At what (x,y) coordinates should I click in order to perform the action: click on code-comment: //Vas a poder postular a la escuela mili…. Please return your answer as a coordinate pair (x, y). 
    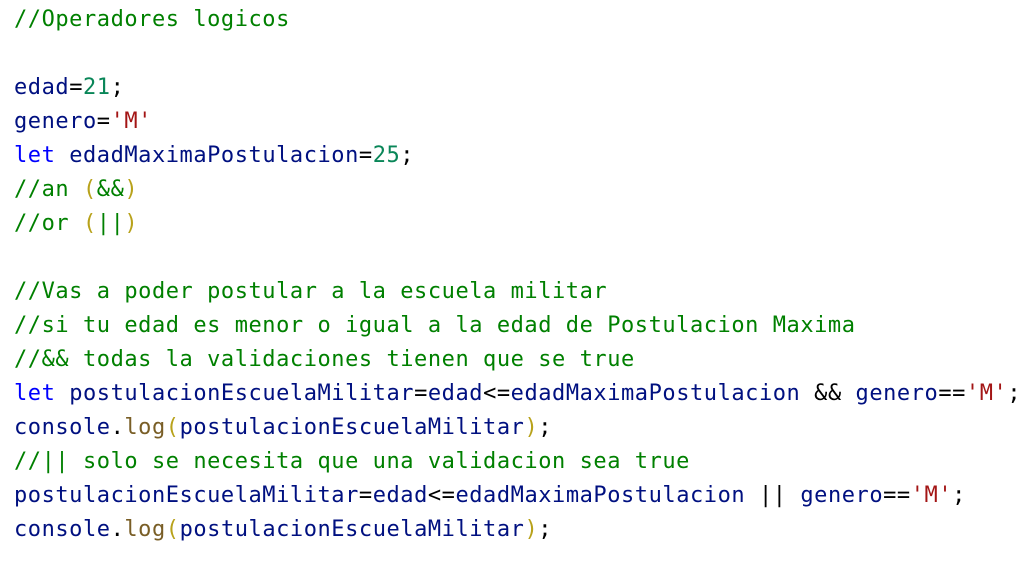
    Looking at the image, I should click on (311, 291).